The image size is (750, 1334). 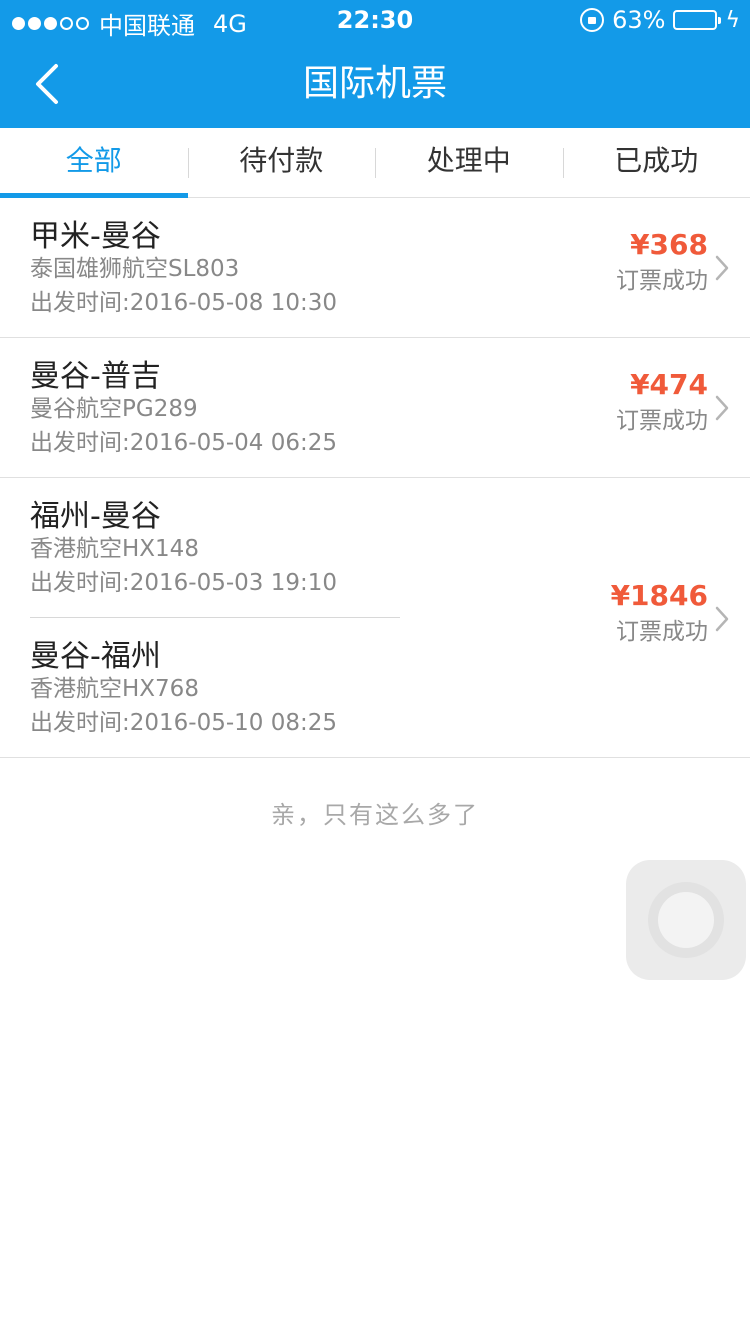 I want to click on charging-bolt-icon: ϟ, so click(x=732, y=20).